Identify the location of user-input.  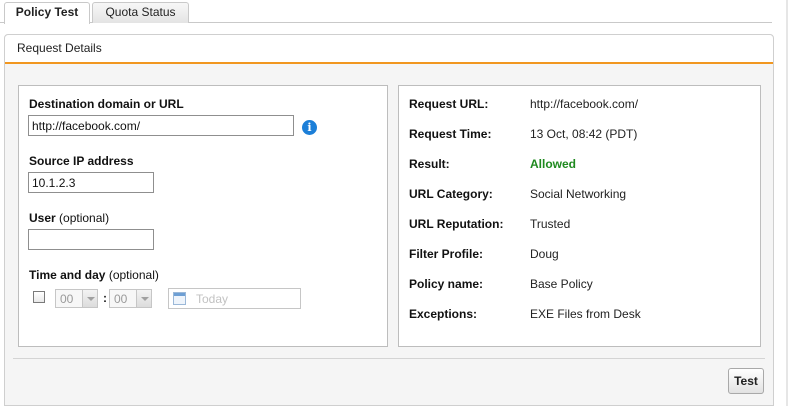
(91, 239).